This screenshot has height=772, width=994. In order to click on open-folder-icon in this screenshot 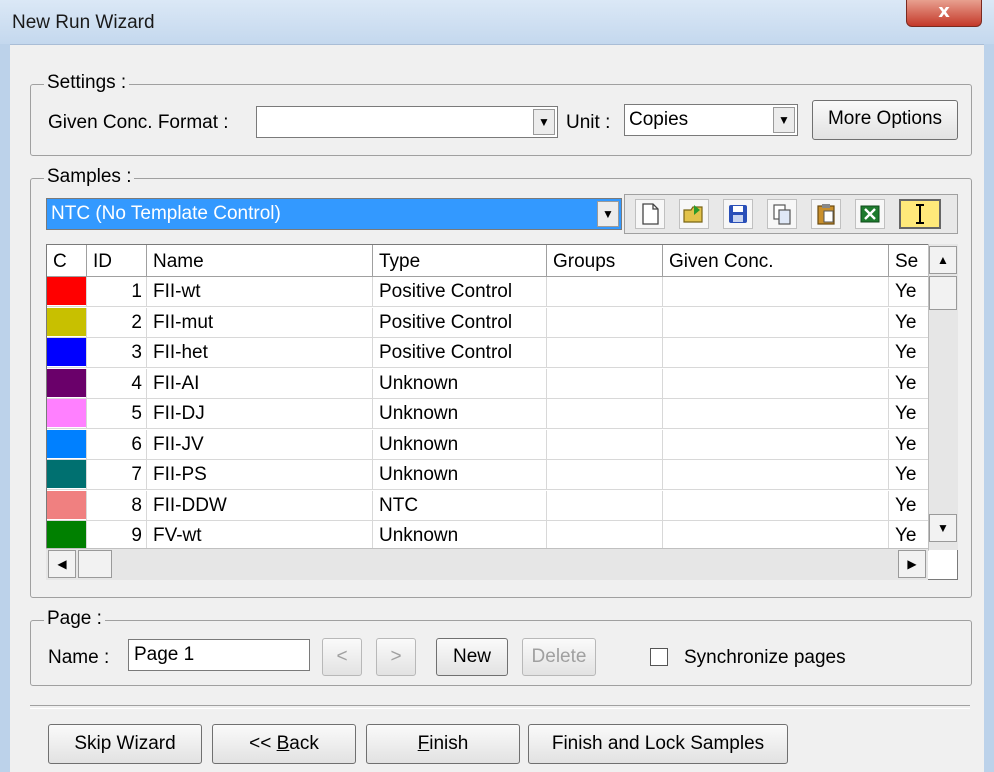, I will do `click(694, 214)`.